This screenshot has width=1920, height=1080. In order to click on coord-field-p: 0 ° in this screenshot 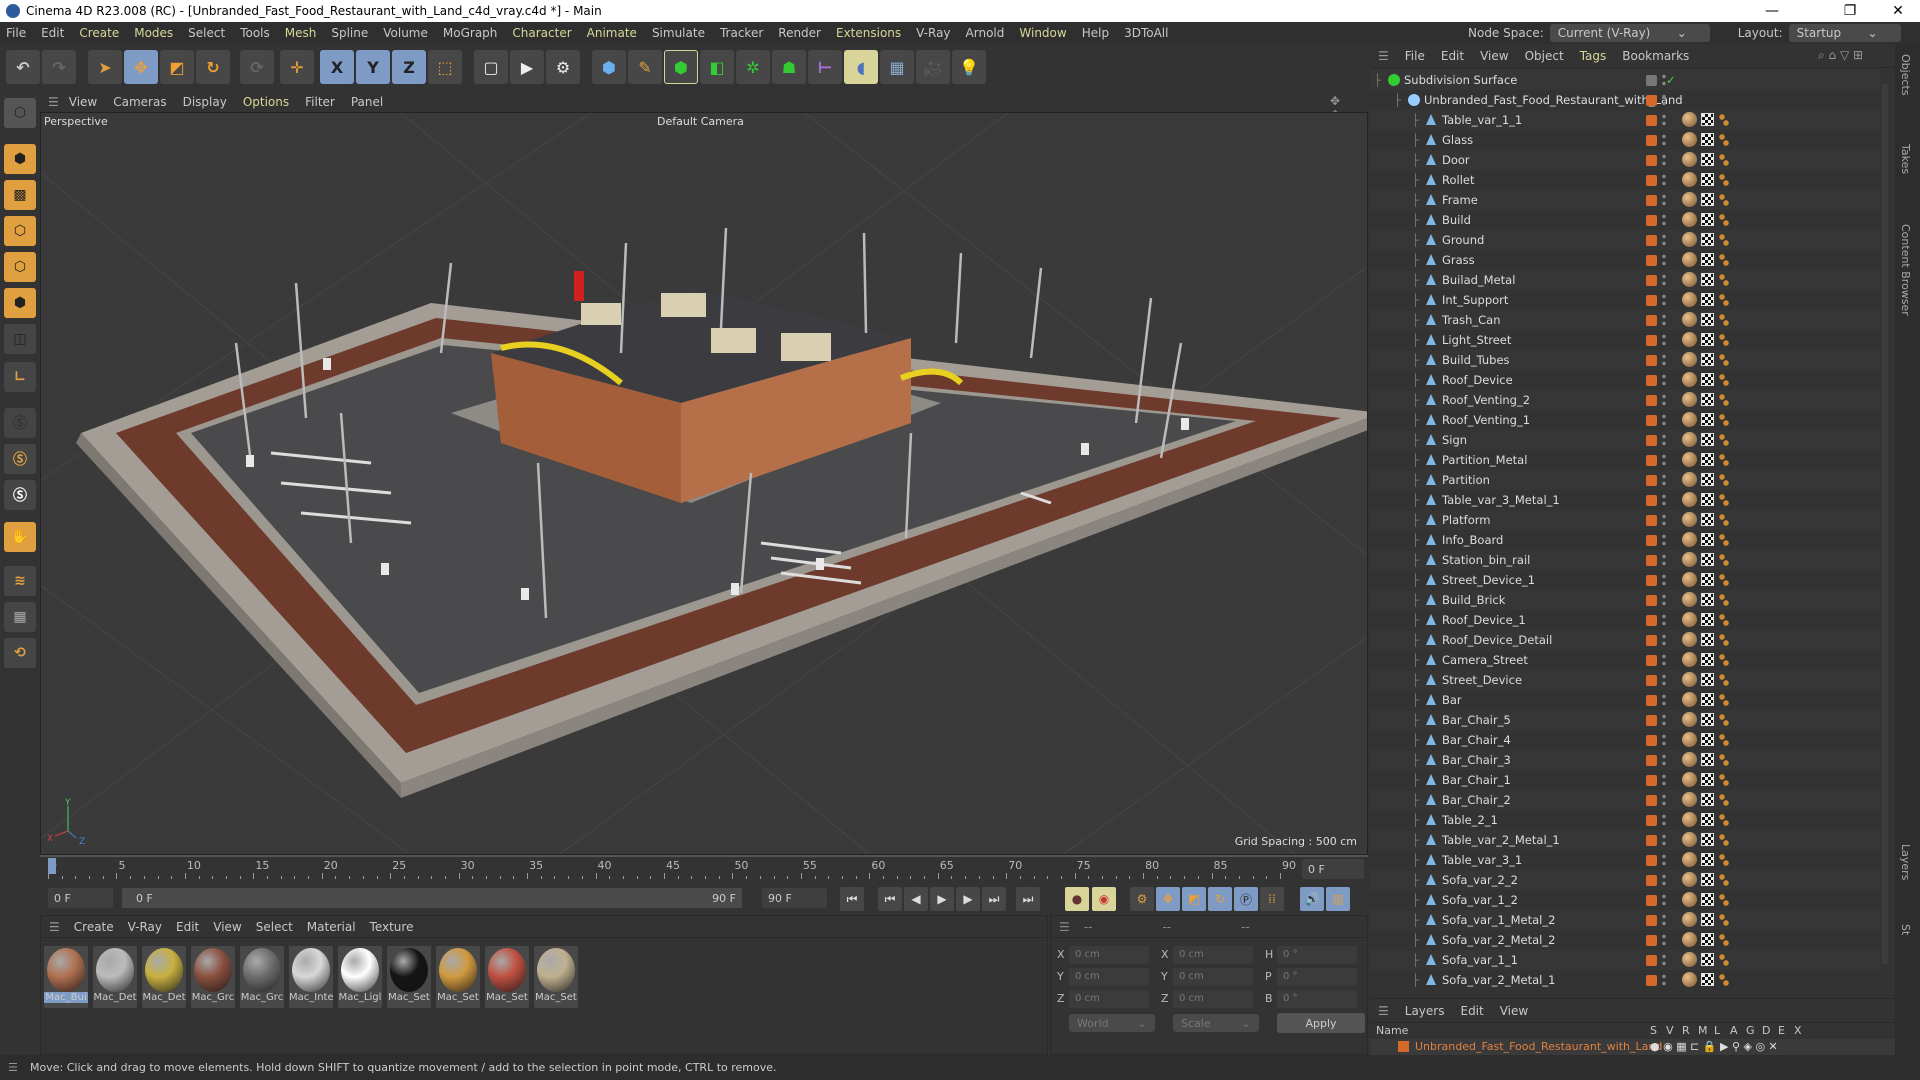, I will do `click(1317, 977)`.